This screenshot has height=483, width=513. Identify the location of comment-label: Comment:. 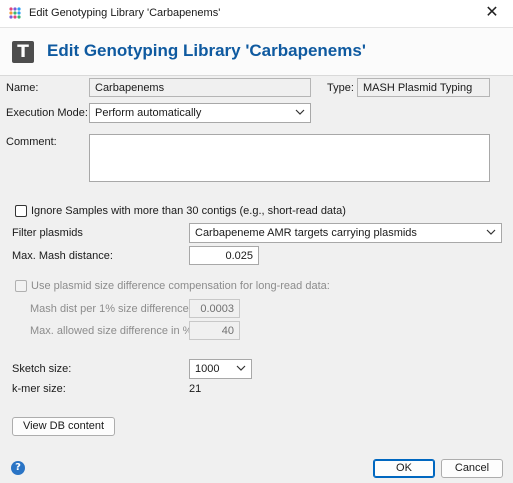
(31, 142).